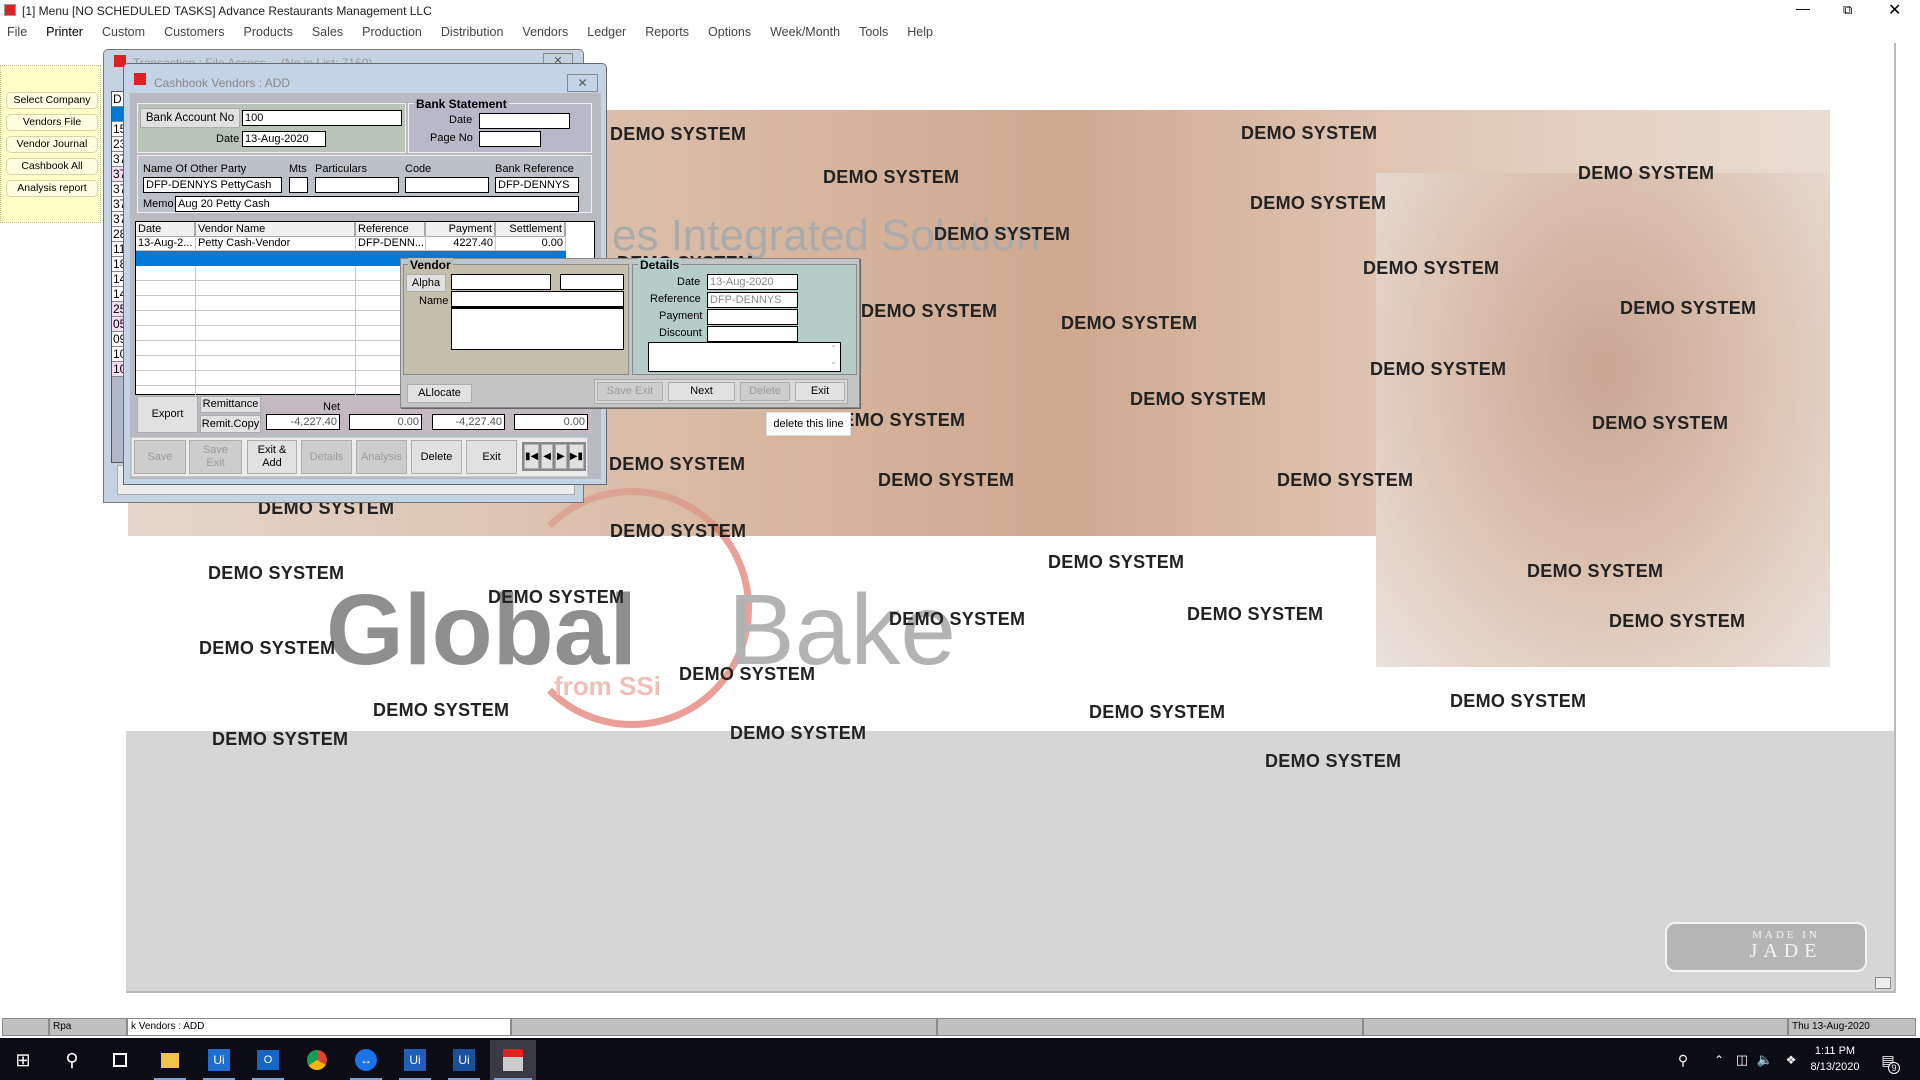 This screenshot has width=1920, height=1080. I want to click on next-record-icon: ▶, so click(561, 456).